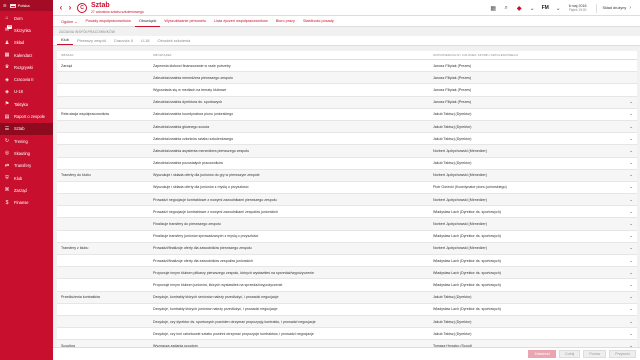 The image size is (640, 360). I want to click on person-dropdown: Janusz Filipiak (Prezes) ⌄, so click(532, 102).